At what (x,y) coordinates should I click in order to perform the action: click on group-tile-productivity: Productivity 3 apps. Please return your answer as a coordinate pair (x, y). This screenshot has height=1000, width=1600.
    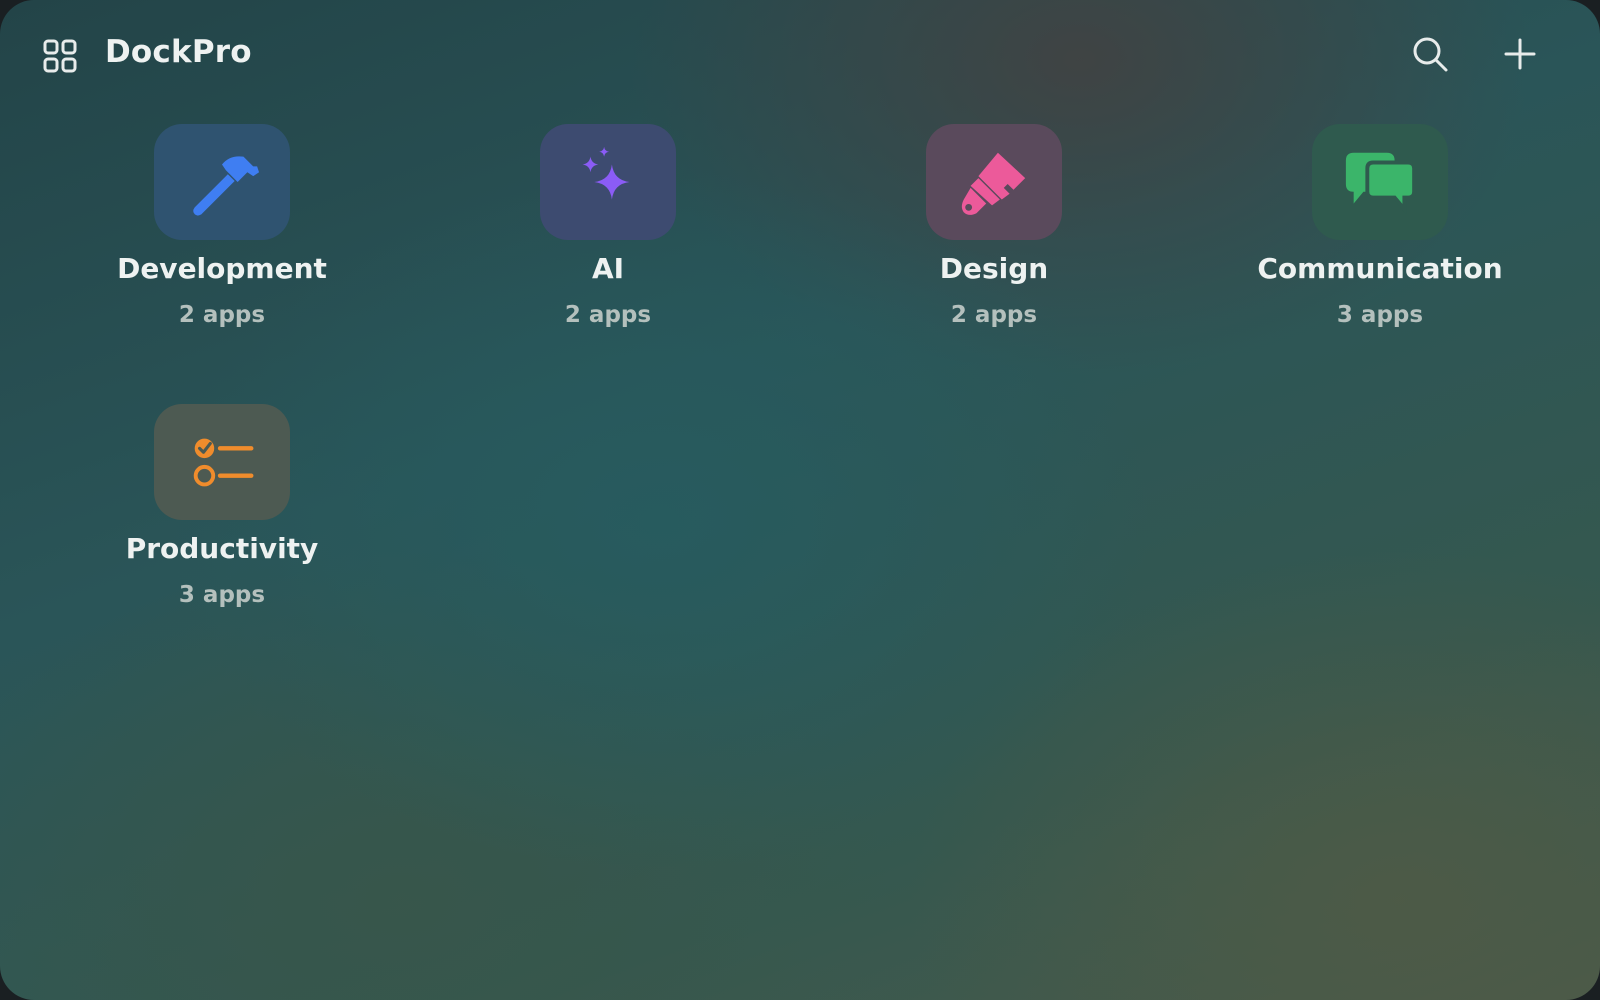
    Looking at the image, I should click on (220, 524).